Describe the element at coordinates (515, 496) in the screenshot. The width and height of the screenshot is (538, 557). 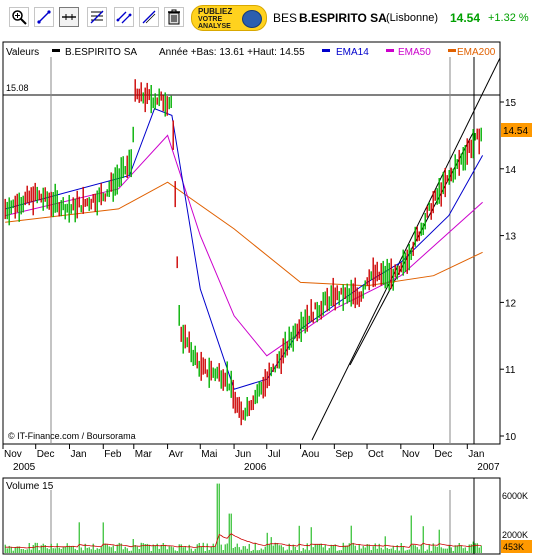
I see `volume-tick-6000k: 6000K` at that location.